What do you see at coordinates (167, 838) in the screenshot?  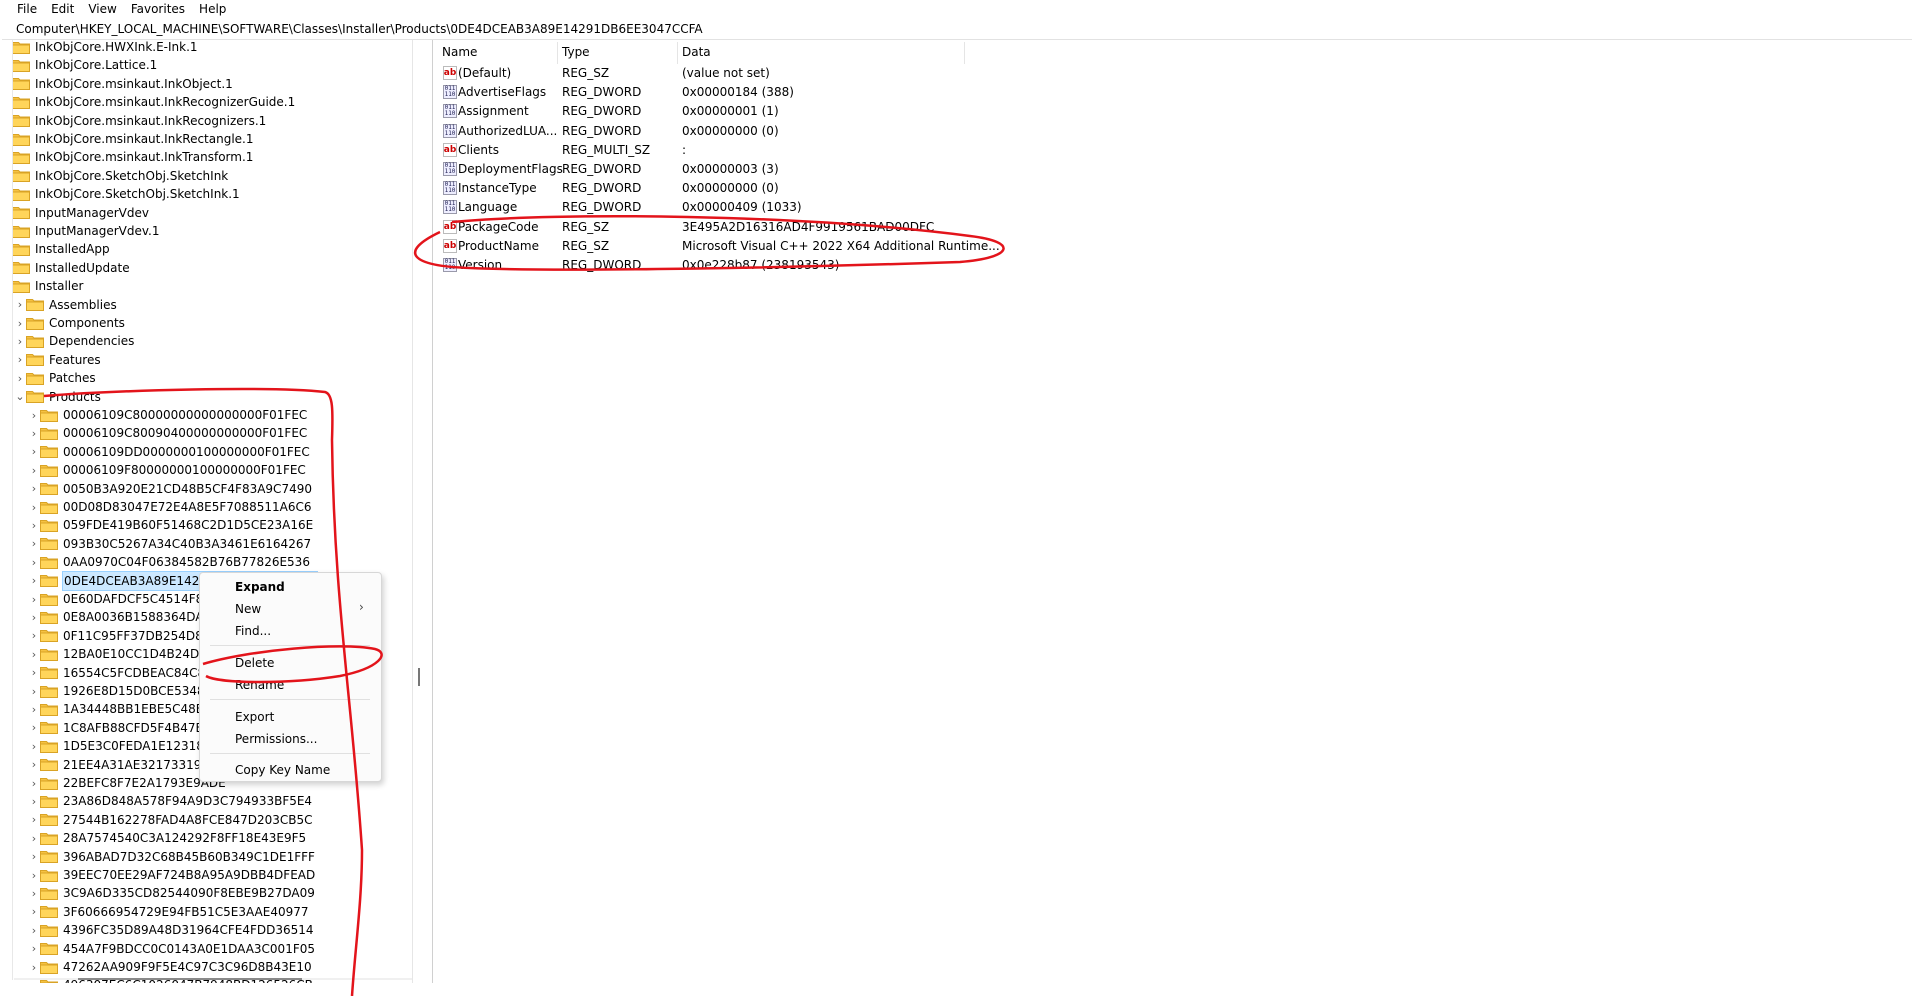 I see `tree-item-product: › 28A7574540C3A124292F8FF18E43E9F5` at bounding box center [167, 838].